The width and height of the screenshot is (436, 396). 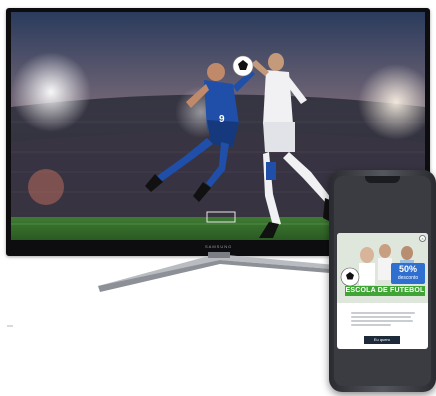 I want to click on ad-description-lines, so click(x=383, y=320).